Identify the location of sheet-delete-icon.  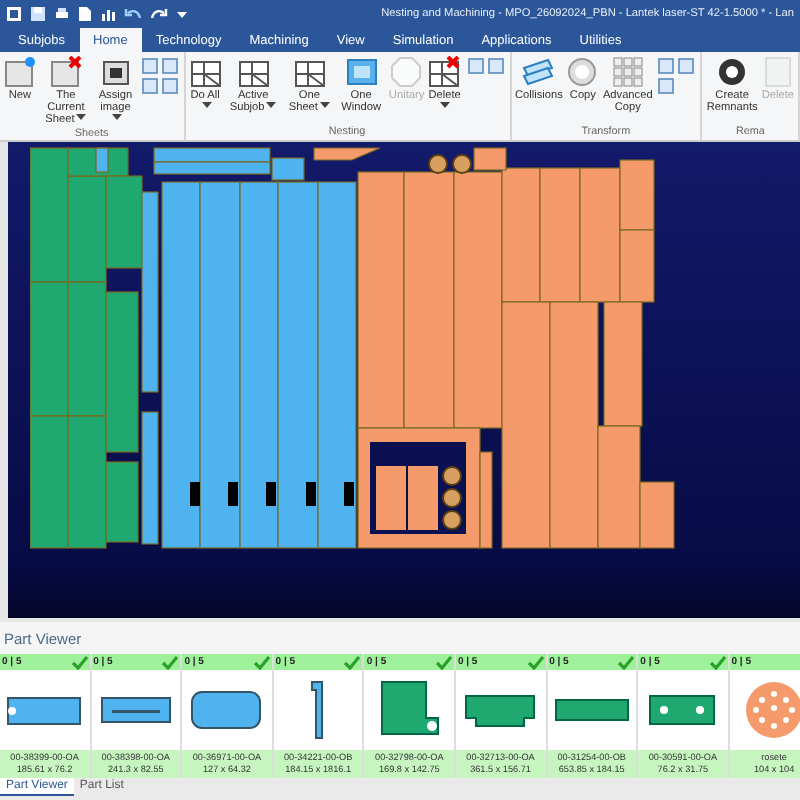
(65, 72).